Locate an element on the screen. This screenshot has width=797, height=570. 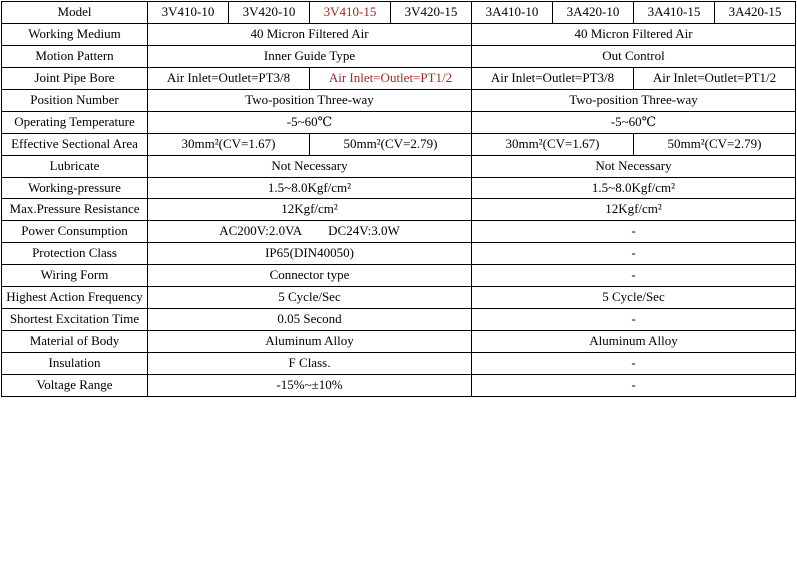
table-row: Wiring Form Connector type - is located at coordinates (398, 276).